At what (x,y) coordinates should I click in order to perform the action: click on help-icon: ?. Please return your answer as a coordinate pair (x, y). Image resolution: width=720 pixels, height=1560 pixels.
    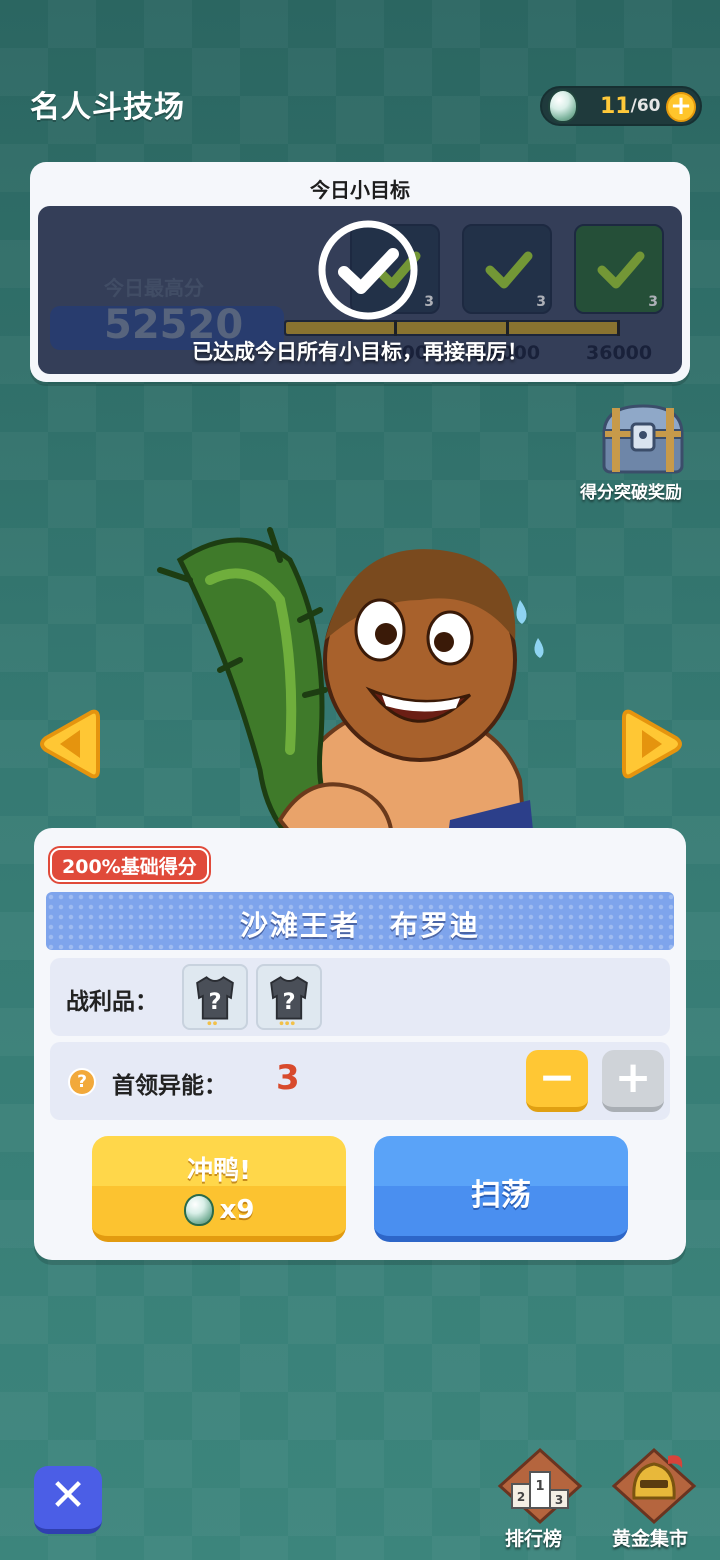
    Looking at the image, I should click on (82, 1082).